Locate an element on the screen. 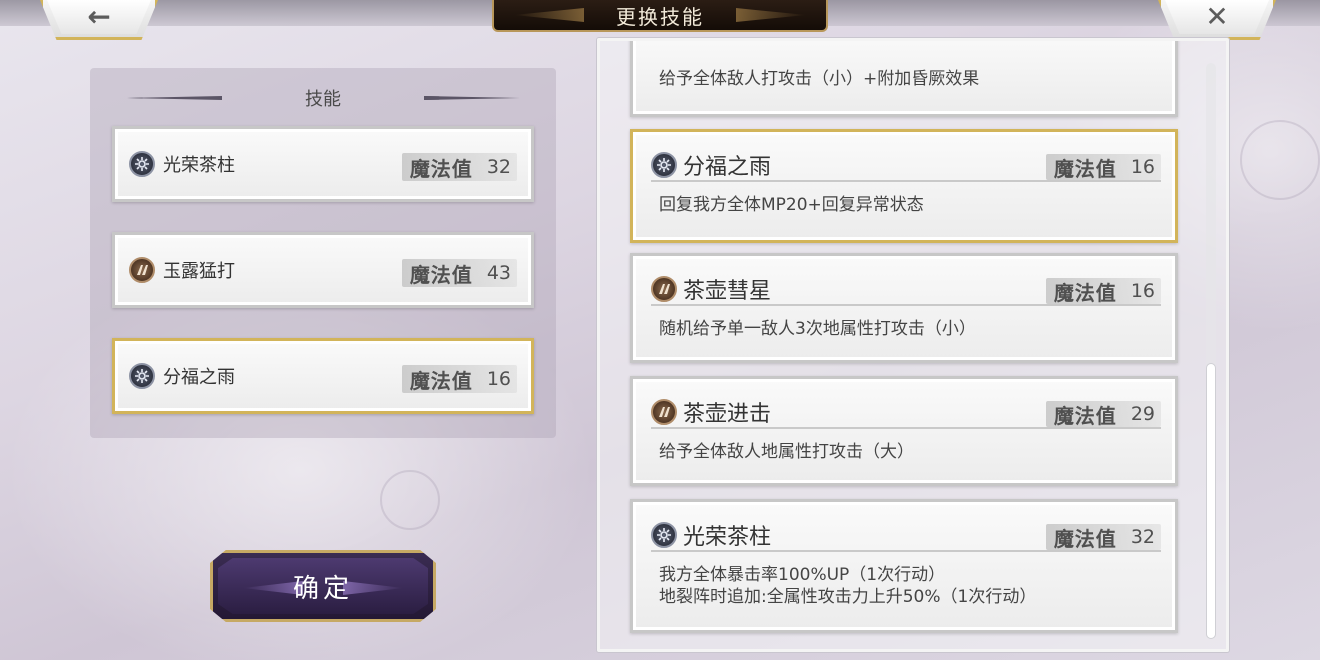 The image size is (1320, 660). flourish-left-icon is located at coordinates (174, 98).